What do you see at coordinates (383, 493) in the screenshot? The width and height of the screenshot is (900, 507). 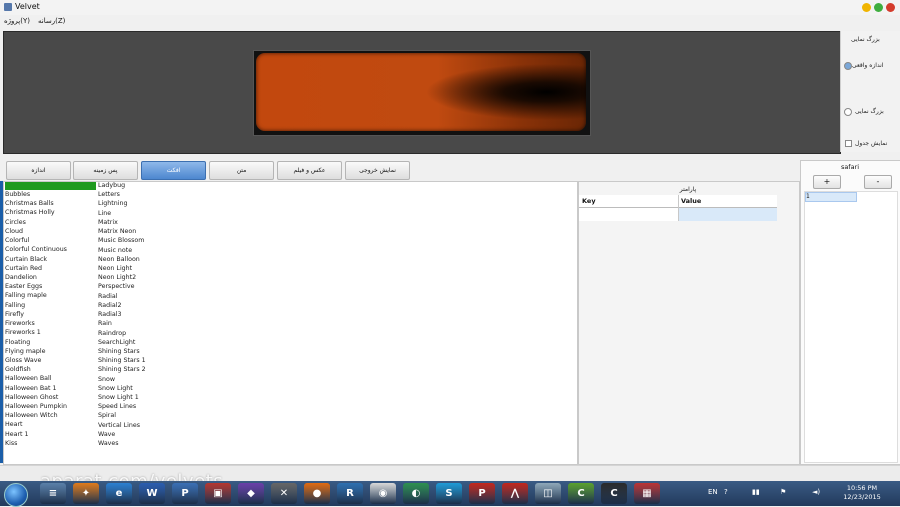 I see `taskbar-app-10: ◉` at bounding box center [383, 493].